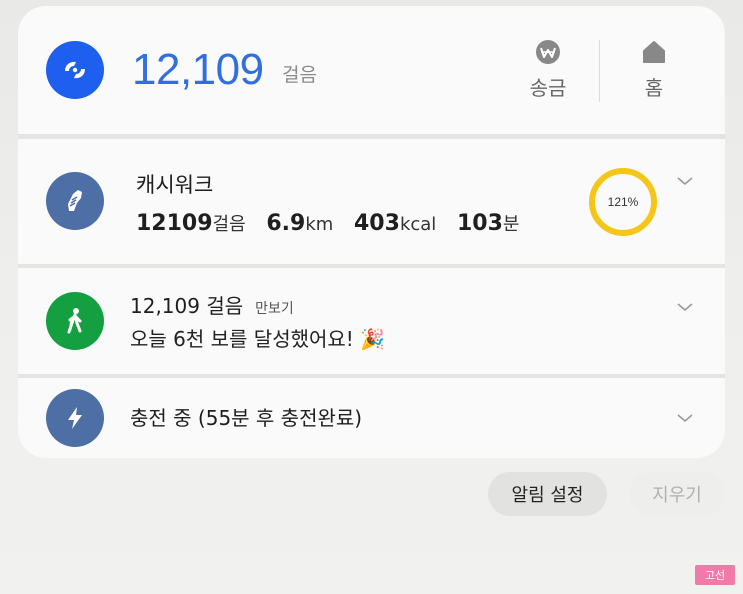 The width and height of the screenshot is (743, 594). I want to click on stat-time-unit: 분, so click(511, 224).